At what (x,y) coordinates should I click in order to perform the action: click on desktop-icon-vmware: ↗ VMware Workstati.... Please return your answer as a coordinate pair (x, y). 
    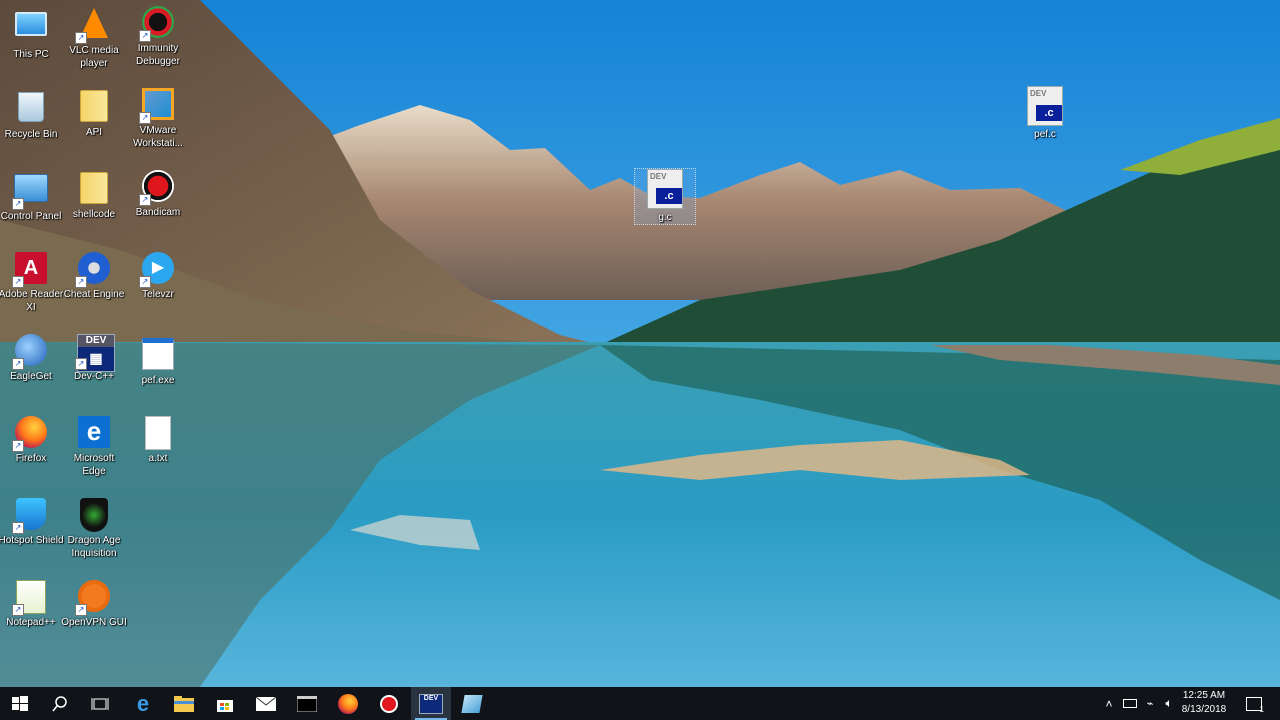
    Looking at the image, I should click on (158, 119).